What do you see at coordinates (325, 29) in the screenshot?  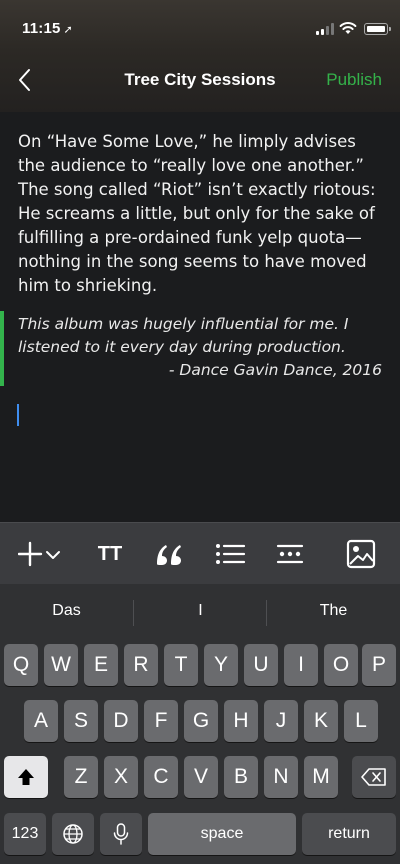 I see `cellular-signal-icon` at bounding box center [325, 29].